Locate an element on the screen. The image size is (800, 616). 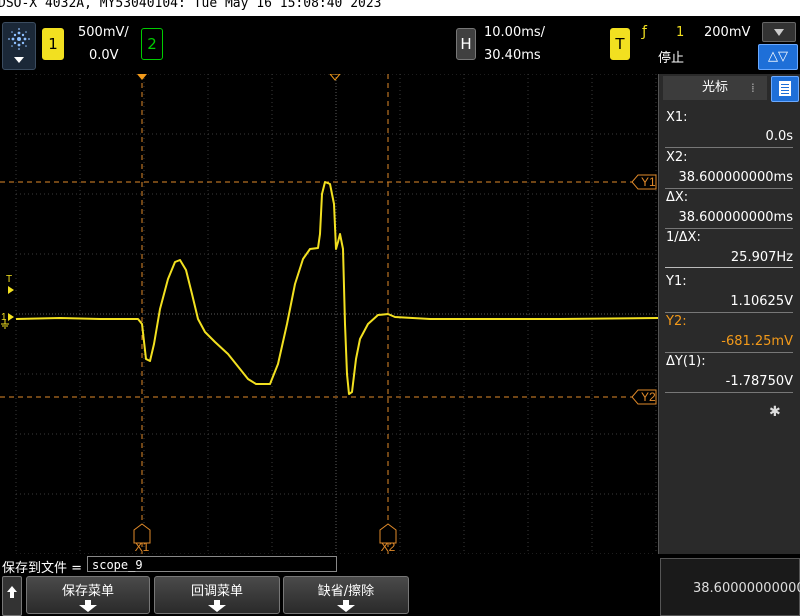
document-icon is located at coordinates (785, 88).